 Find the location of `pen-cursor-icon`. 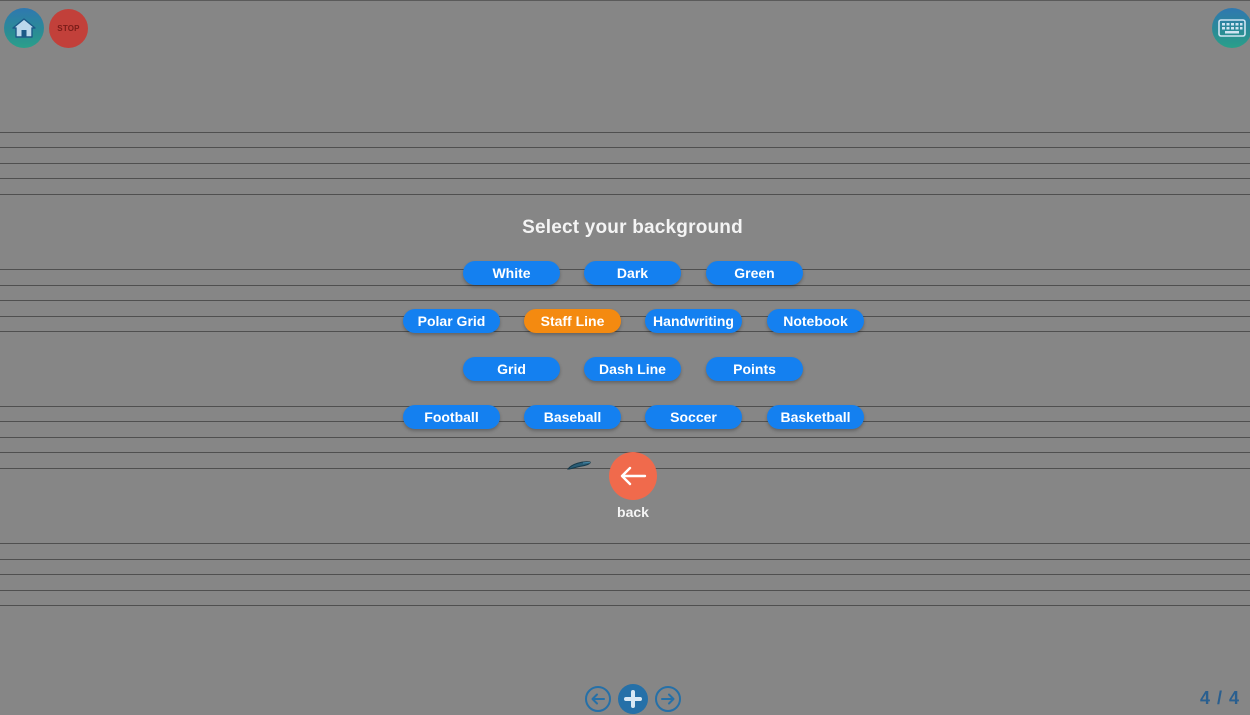

pen-cursor-icon is located at coordinates (578, 465).